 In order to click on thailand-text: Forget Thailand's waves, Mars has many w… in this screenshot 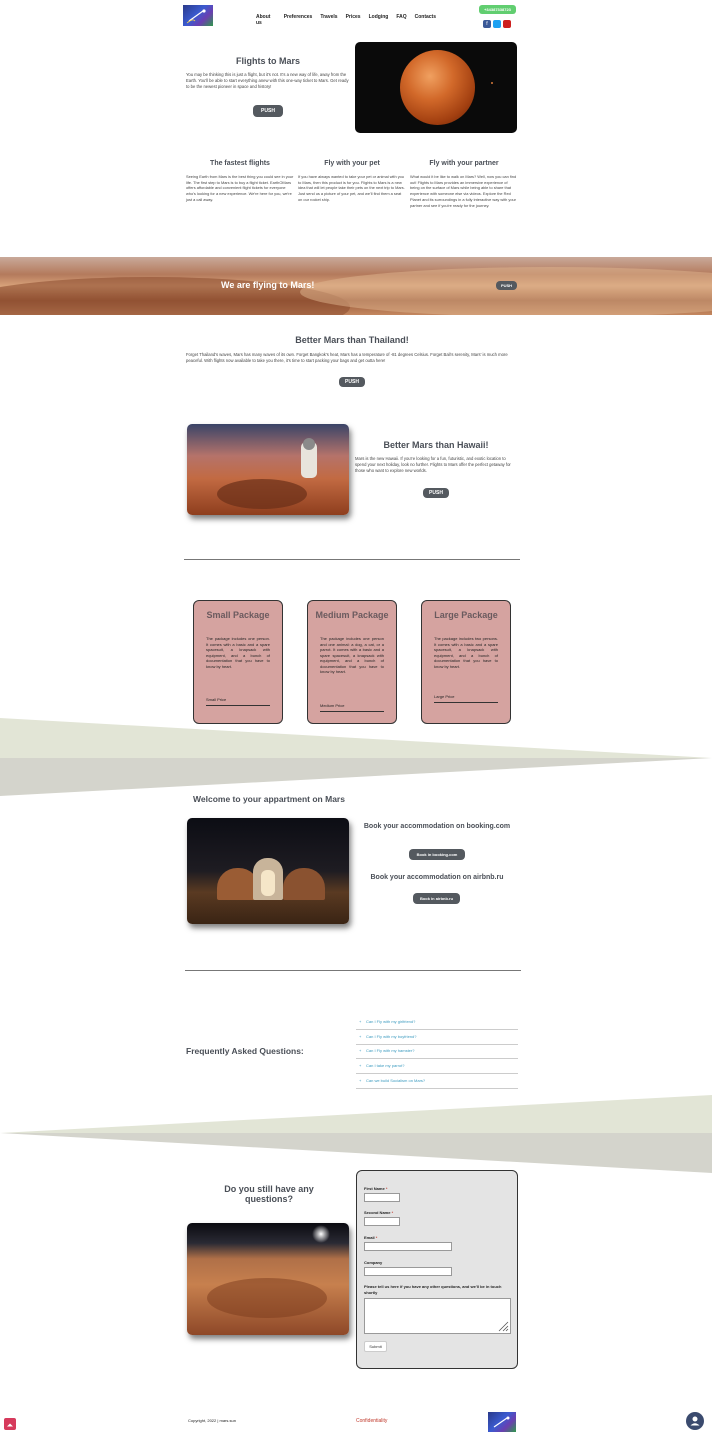, I will do `click(347, 357)`.